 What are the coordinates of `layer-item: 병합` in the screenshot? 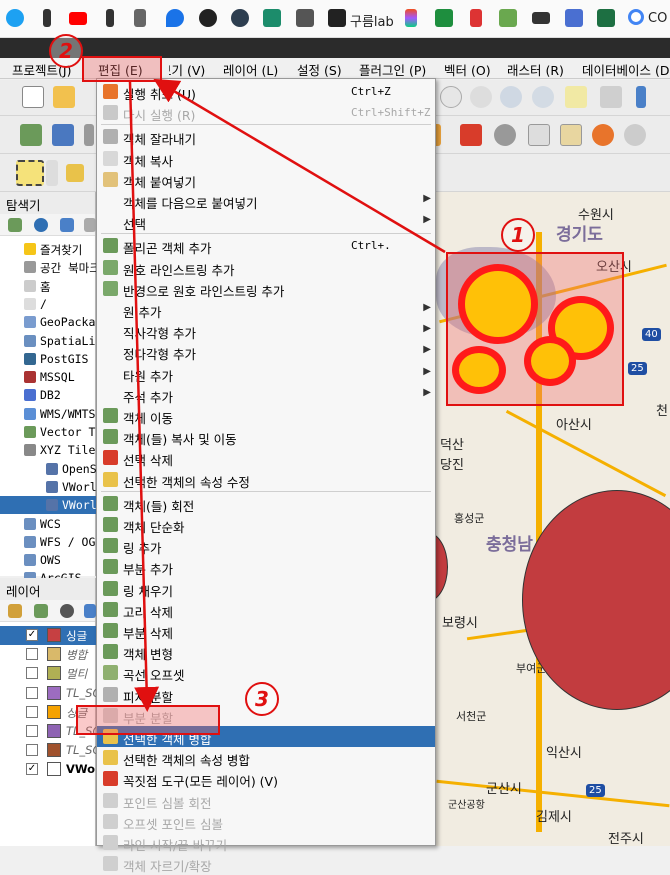 It's located at (48, 654).